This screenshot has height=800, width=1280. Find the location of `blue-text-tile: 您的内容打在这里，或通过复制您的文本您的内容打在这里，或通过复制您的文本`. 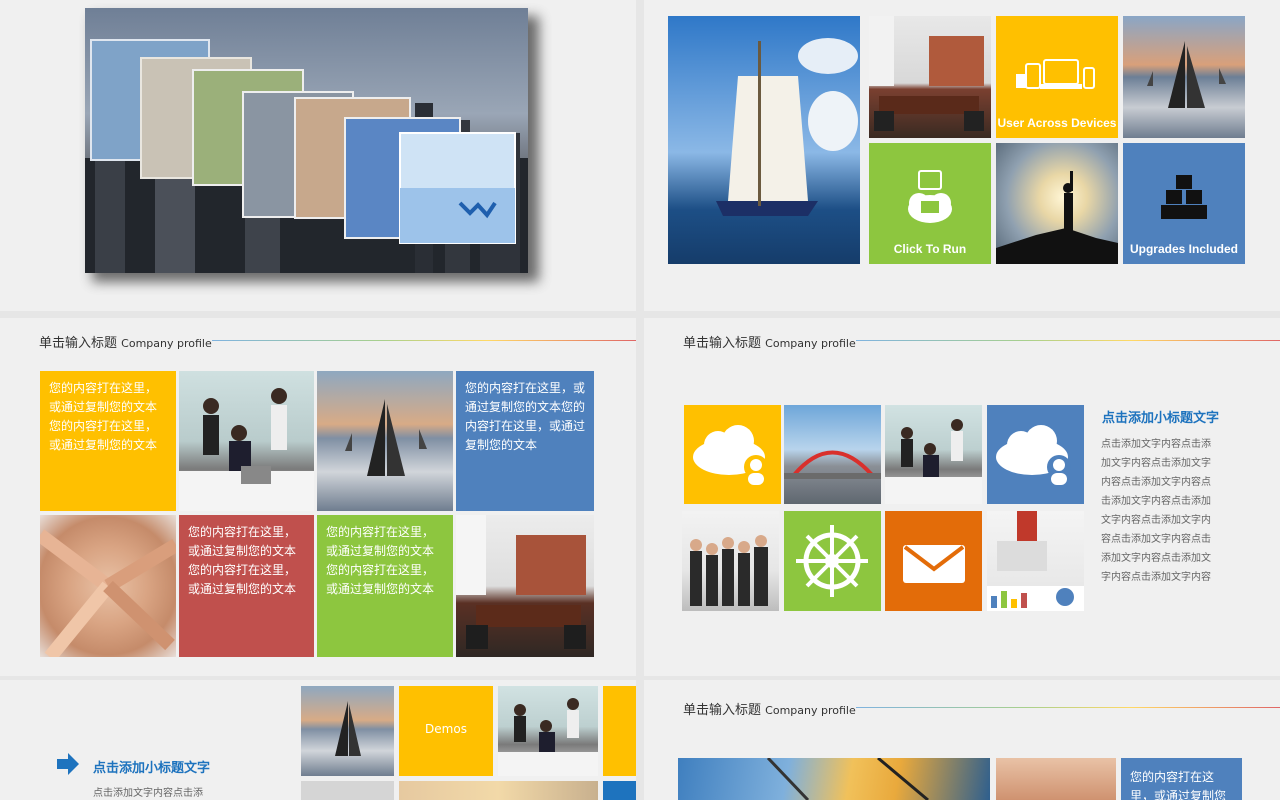

blue-text-tile: 您的内容打在这里，或通过复制您的文本您的内容打在这里，或通过复制您的文本 is located at coordinates (525, 441).